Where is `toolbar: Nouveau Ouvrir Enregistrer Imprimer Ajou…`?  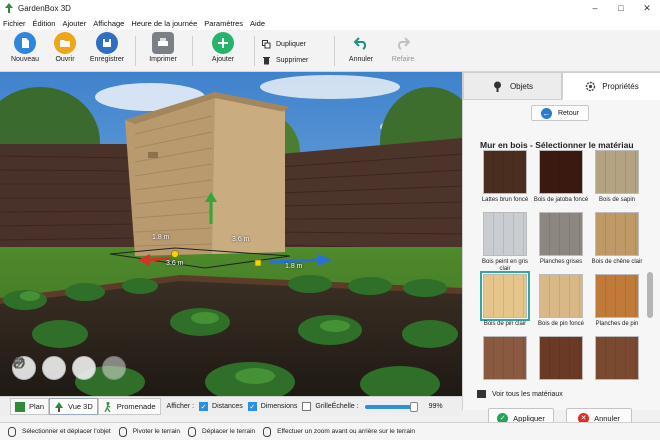 toolbar: Nouveau Ouvrir Enregistrer Imprimer Ajou… is located at coordinates (330, 51).